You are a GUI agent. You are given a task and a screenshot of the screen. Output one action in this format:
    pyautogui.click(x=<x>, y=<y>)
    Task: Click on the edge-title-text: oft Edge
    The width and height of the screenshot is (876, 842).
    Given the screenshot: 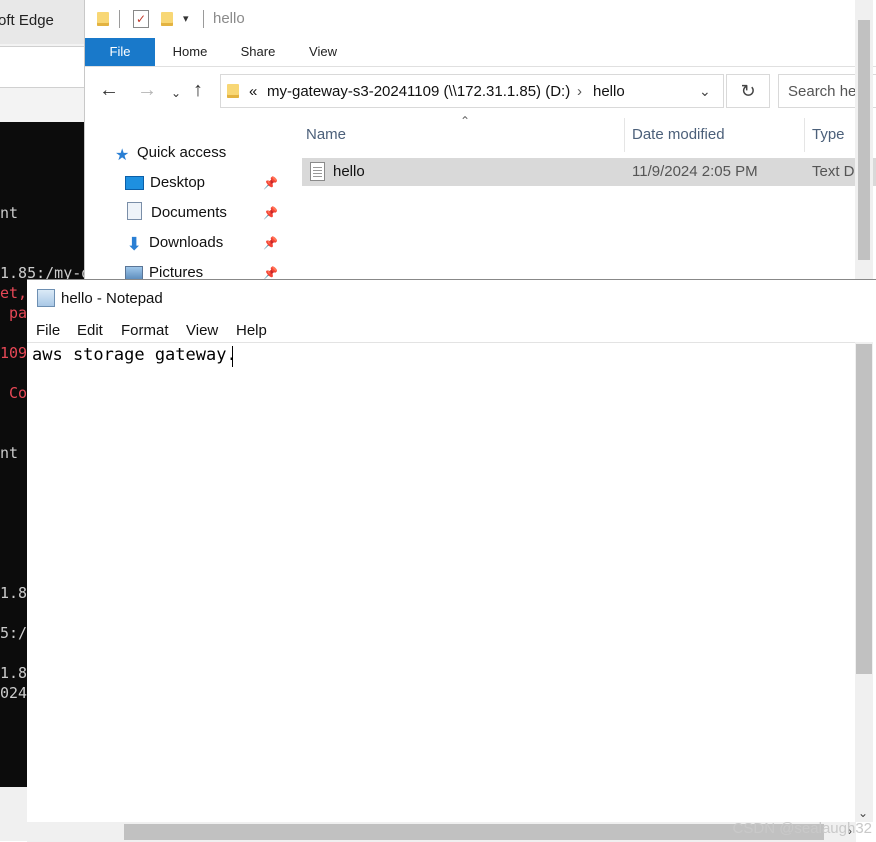 What is the action you would take?
    pyautogui.click(x=27, y=20)
    